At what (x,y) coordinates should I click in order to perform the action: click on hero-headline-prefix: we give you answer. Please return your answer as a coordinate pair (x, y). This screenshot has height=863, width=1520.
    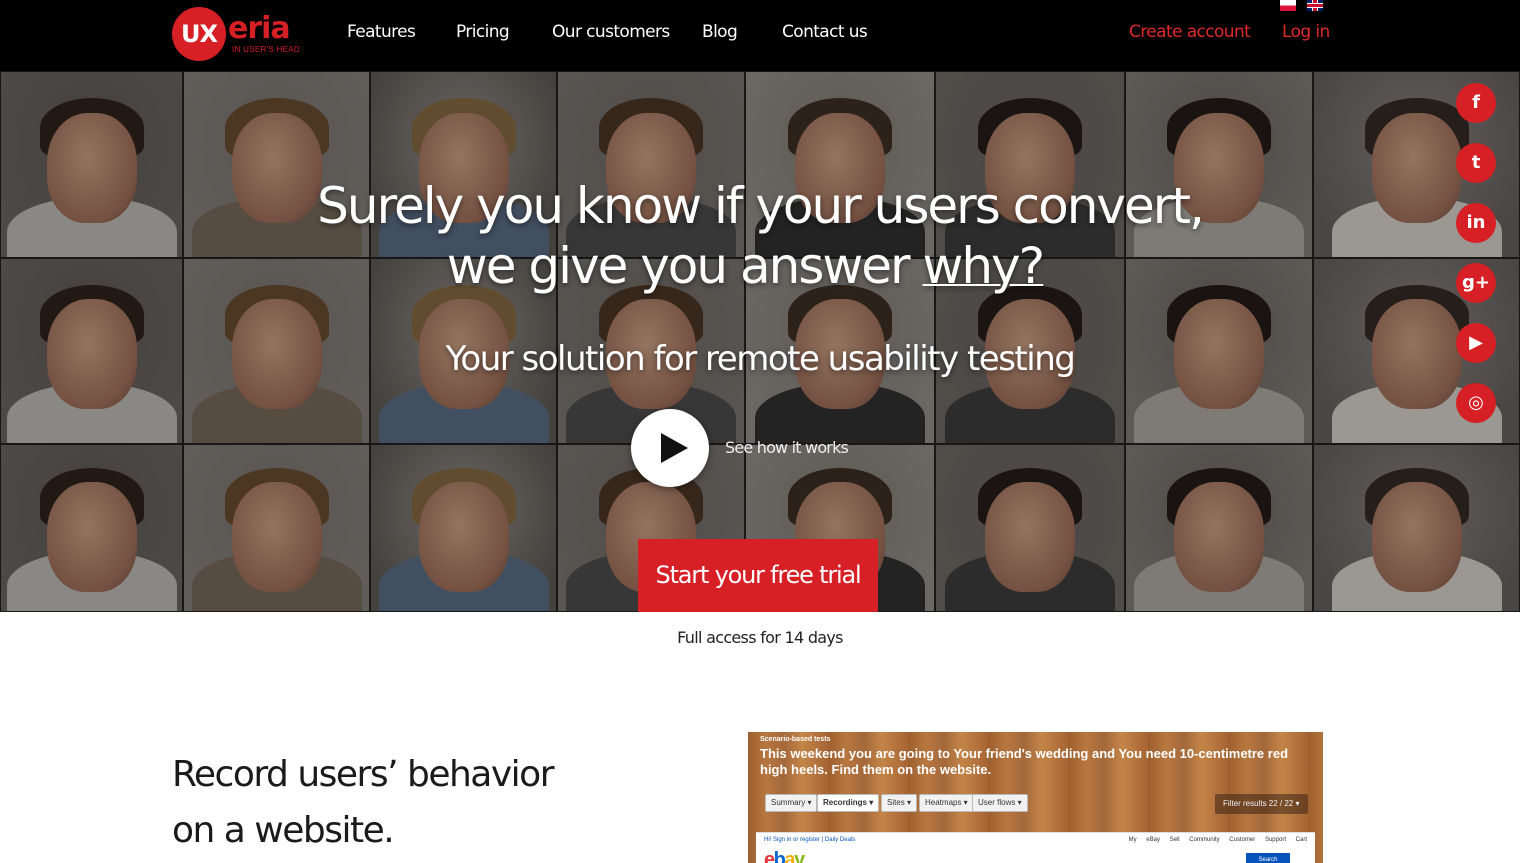
    Looking at the image, I should click on (684, 266).